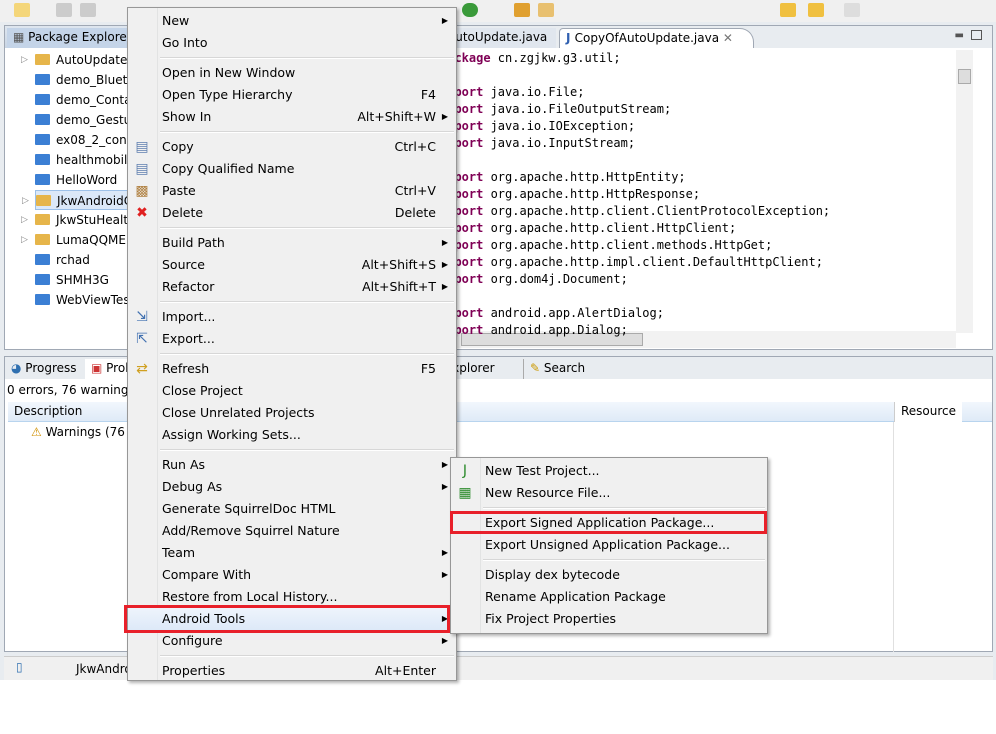 The height and width of the screenshot is (734, 996). What do you see at coordinates (292, 117) in the screenshot?
I see `menu-item-show-in: Show In Alt+Shift+W ▶` at bounding box center [292, 117].